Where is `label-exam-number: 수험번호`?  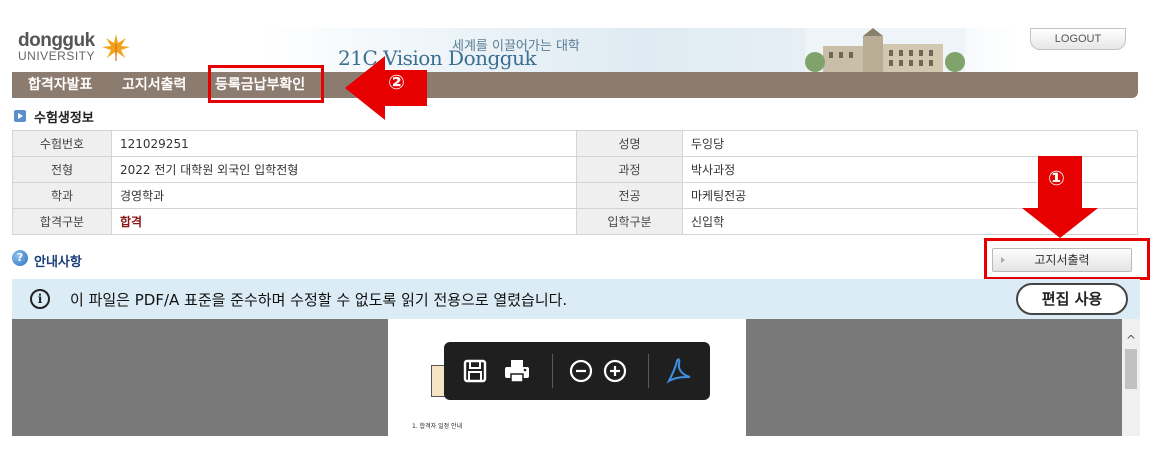 label-exam-number: 수험번호 is located at coordinates (62, 143).